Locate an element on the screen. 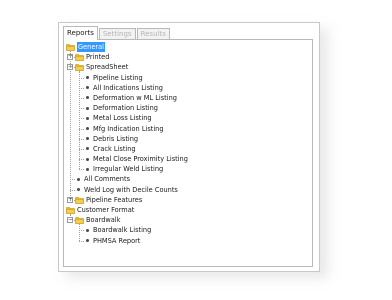 The image size is (392, 300). tree-item-label: Deformation Listing is located at coordinates (125, 108).